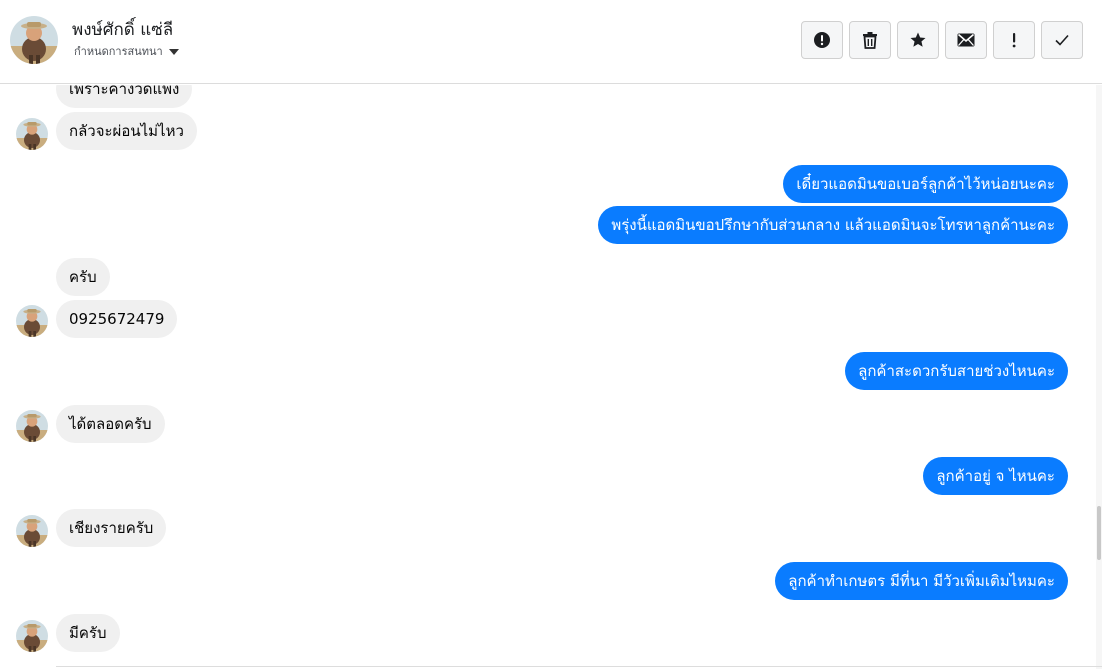 The image size is (1102, 669). What do you see at coordinates (122, 29) in the screenshot?
I see `contact-name: พงษ์ศักดิ์ แซ่ลี` at bounding box center [122, 29].